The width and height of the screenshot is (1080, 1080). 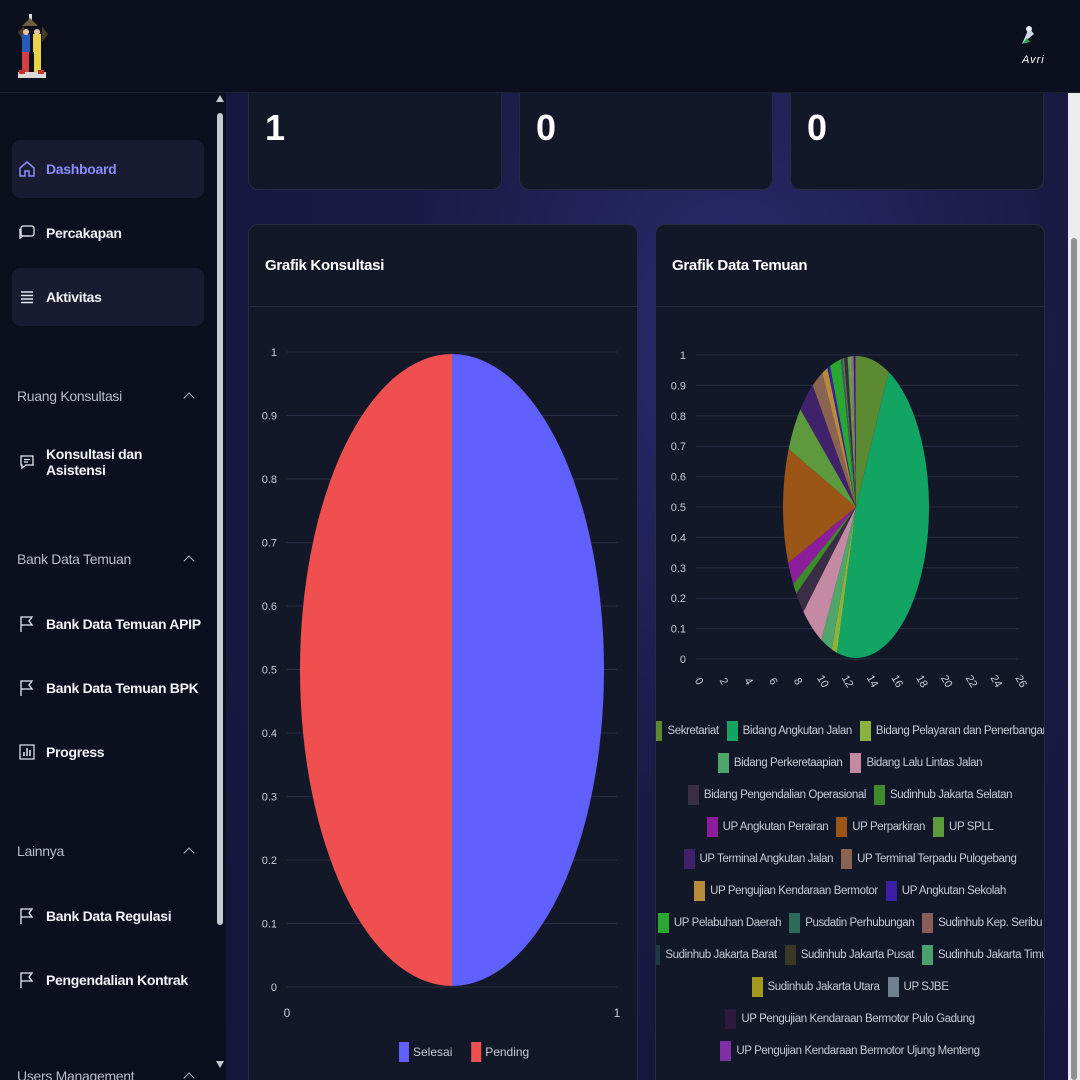 I want to click on legend-item: Sudinhub Jakarta Utara, so click(x=815, y=987).